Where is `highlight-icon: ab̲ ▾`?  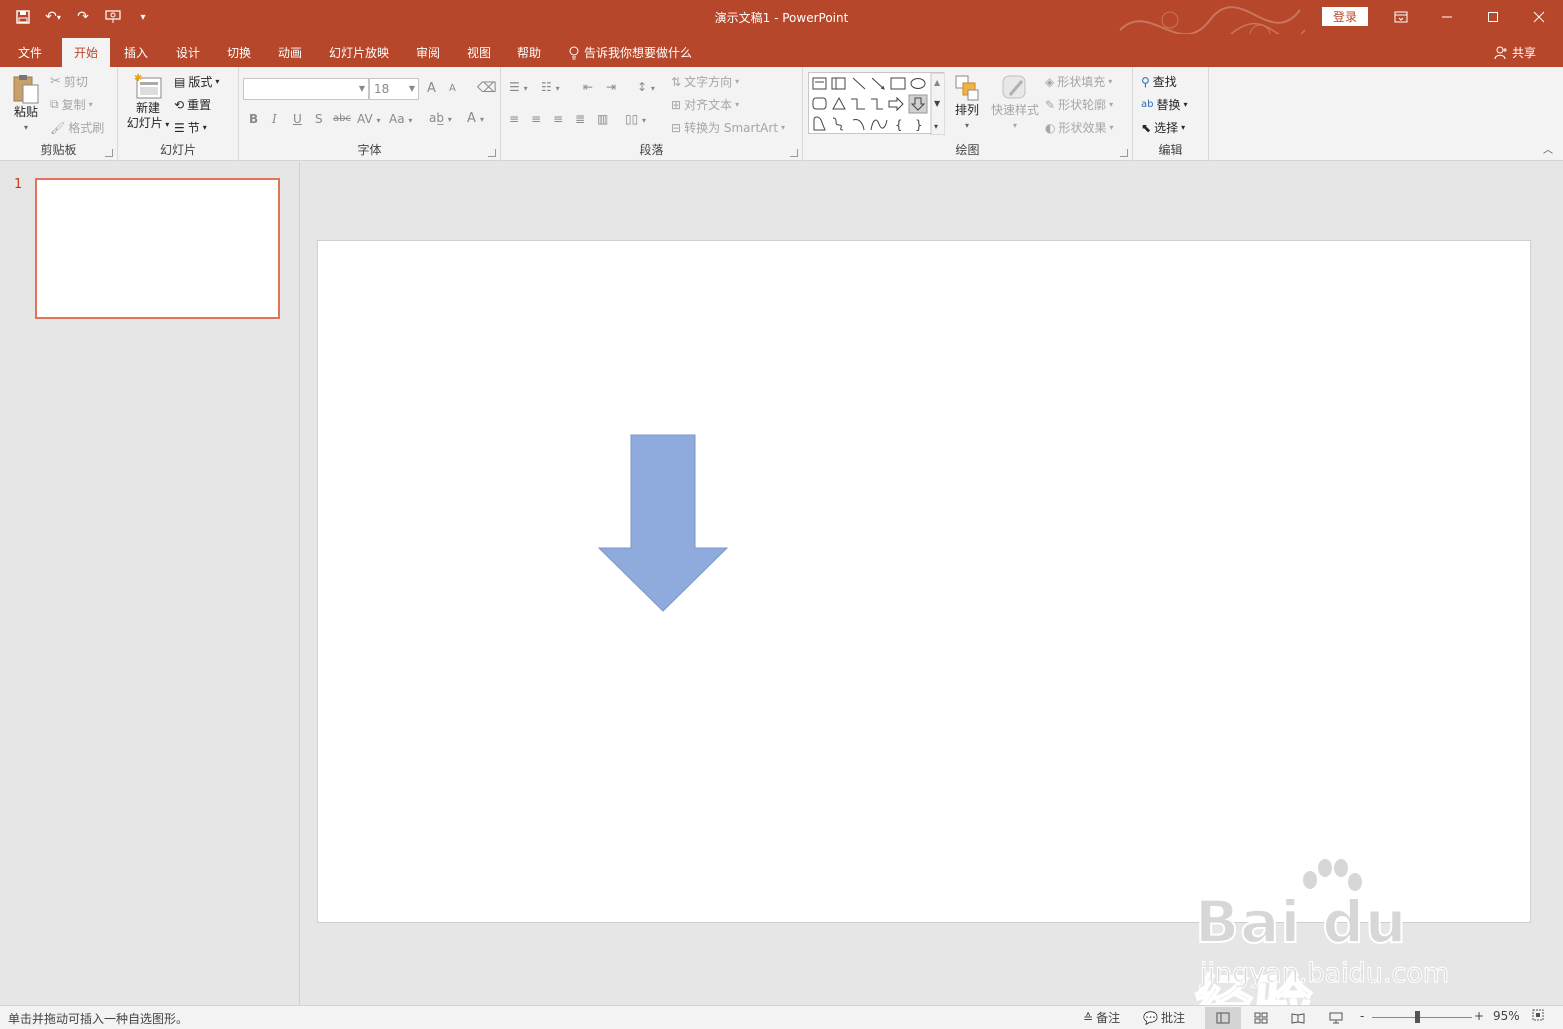
highlight-icon: ab̲ ▾ is located at coordinates (440, 118).